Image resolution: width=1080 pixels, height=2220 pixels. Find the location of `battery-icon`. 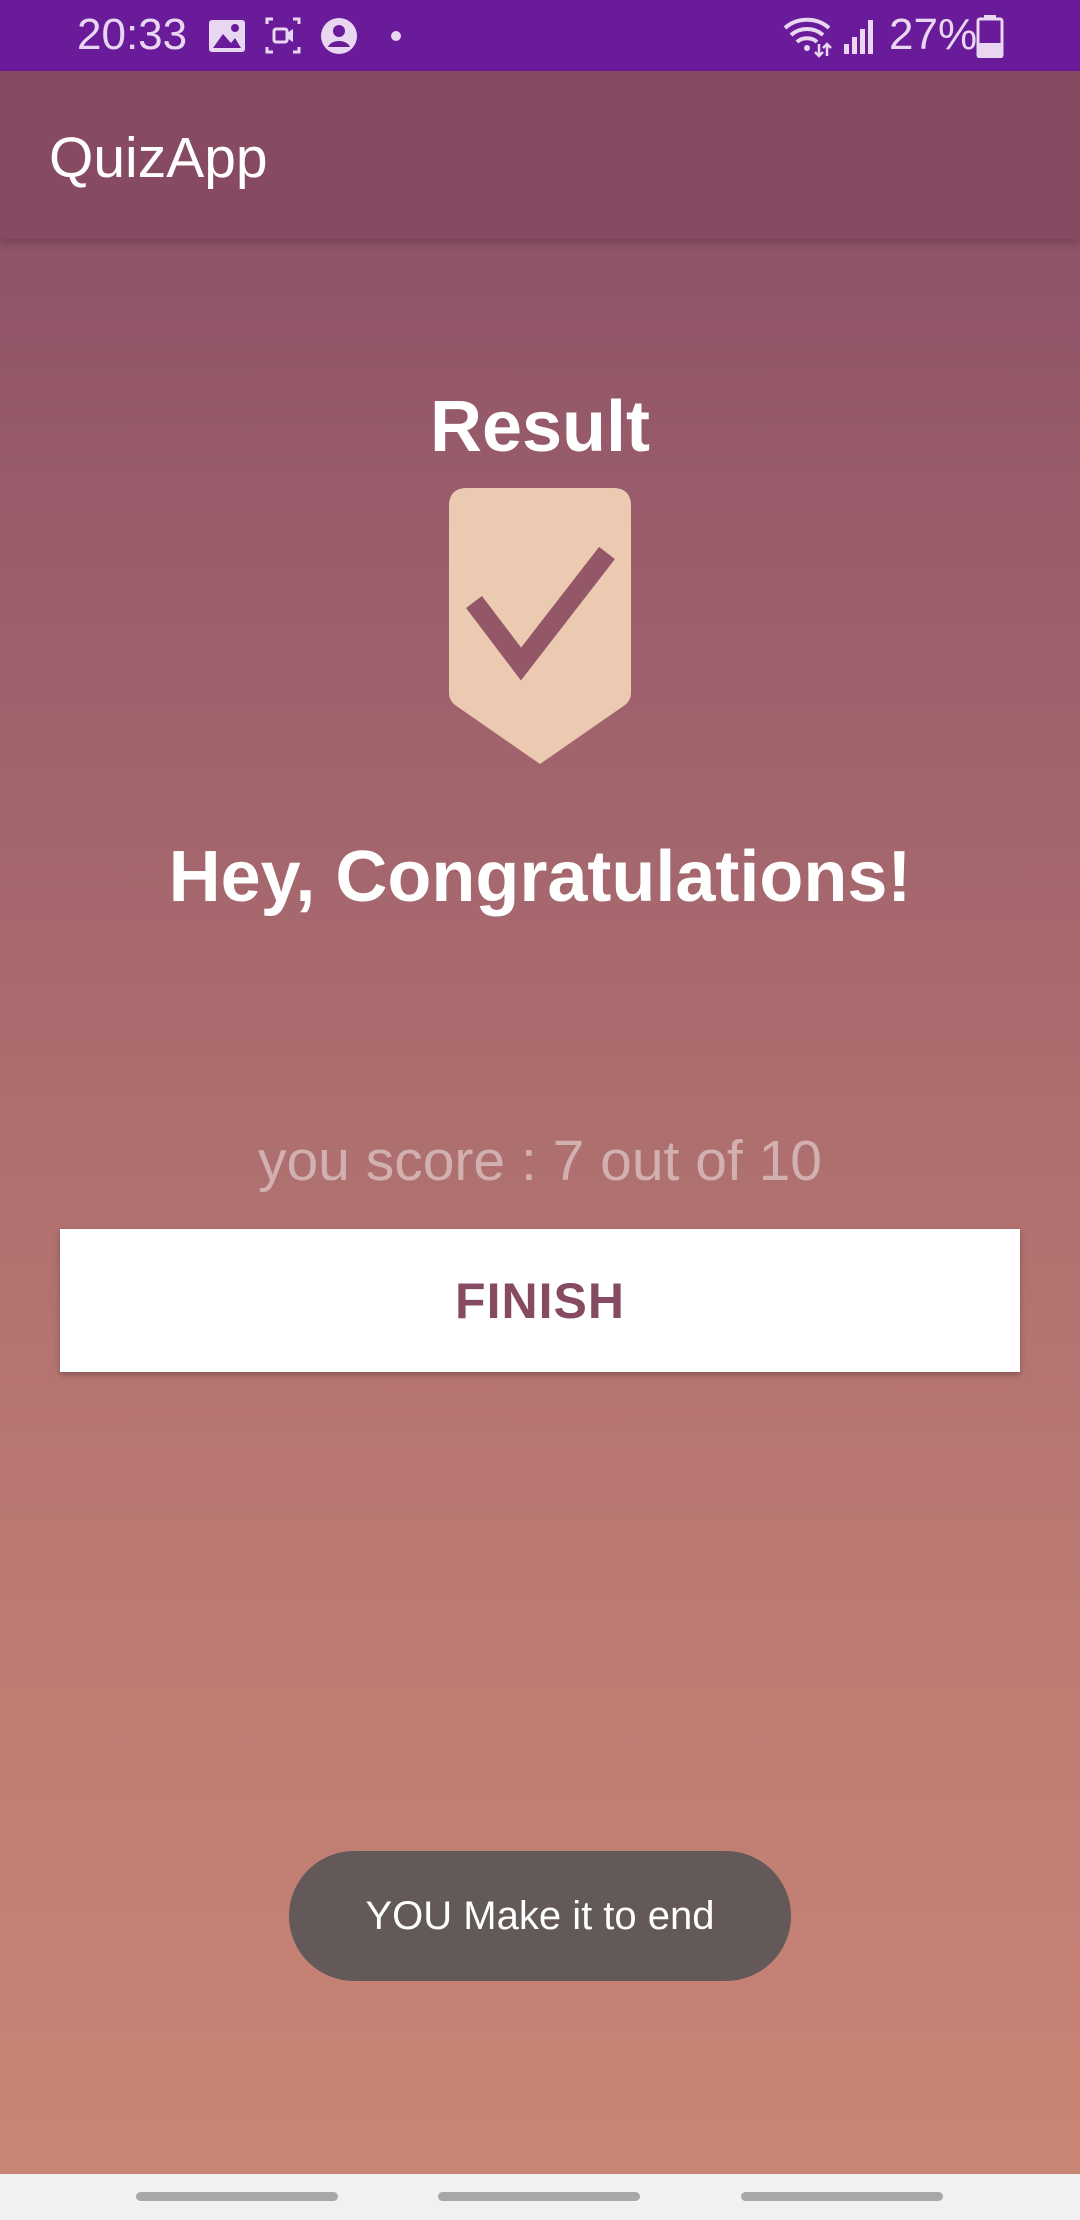

battery-icon is located at coordinates (990, 36).